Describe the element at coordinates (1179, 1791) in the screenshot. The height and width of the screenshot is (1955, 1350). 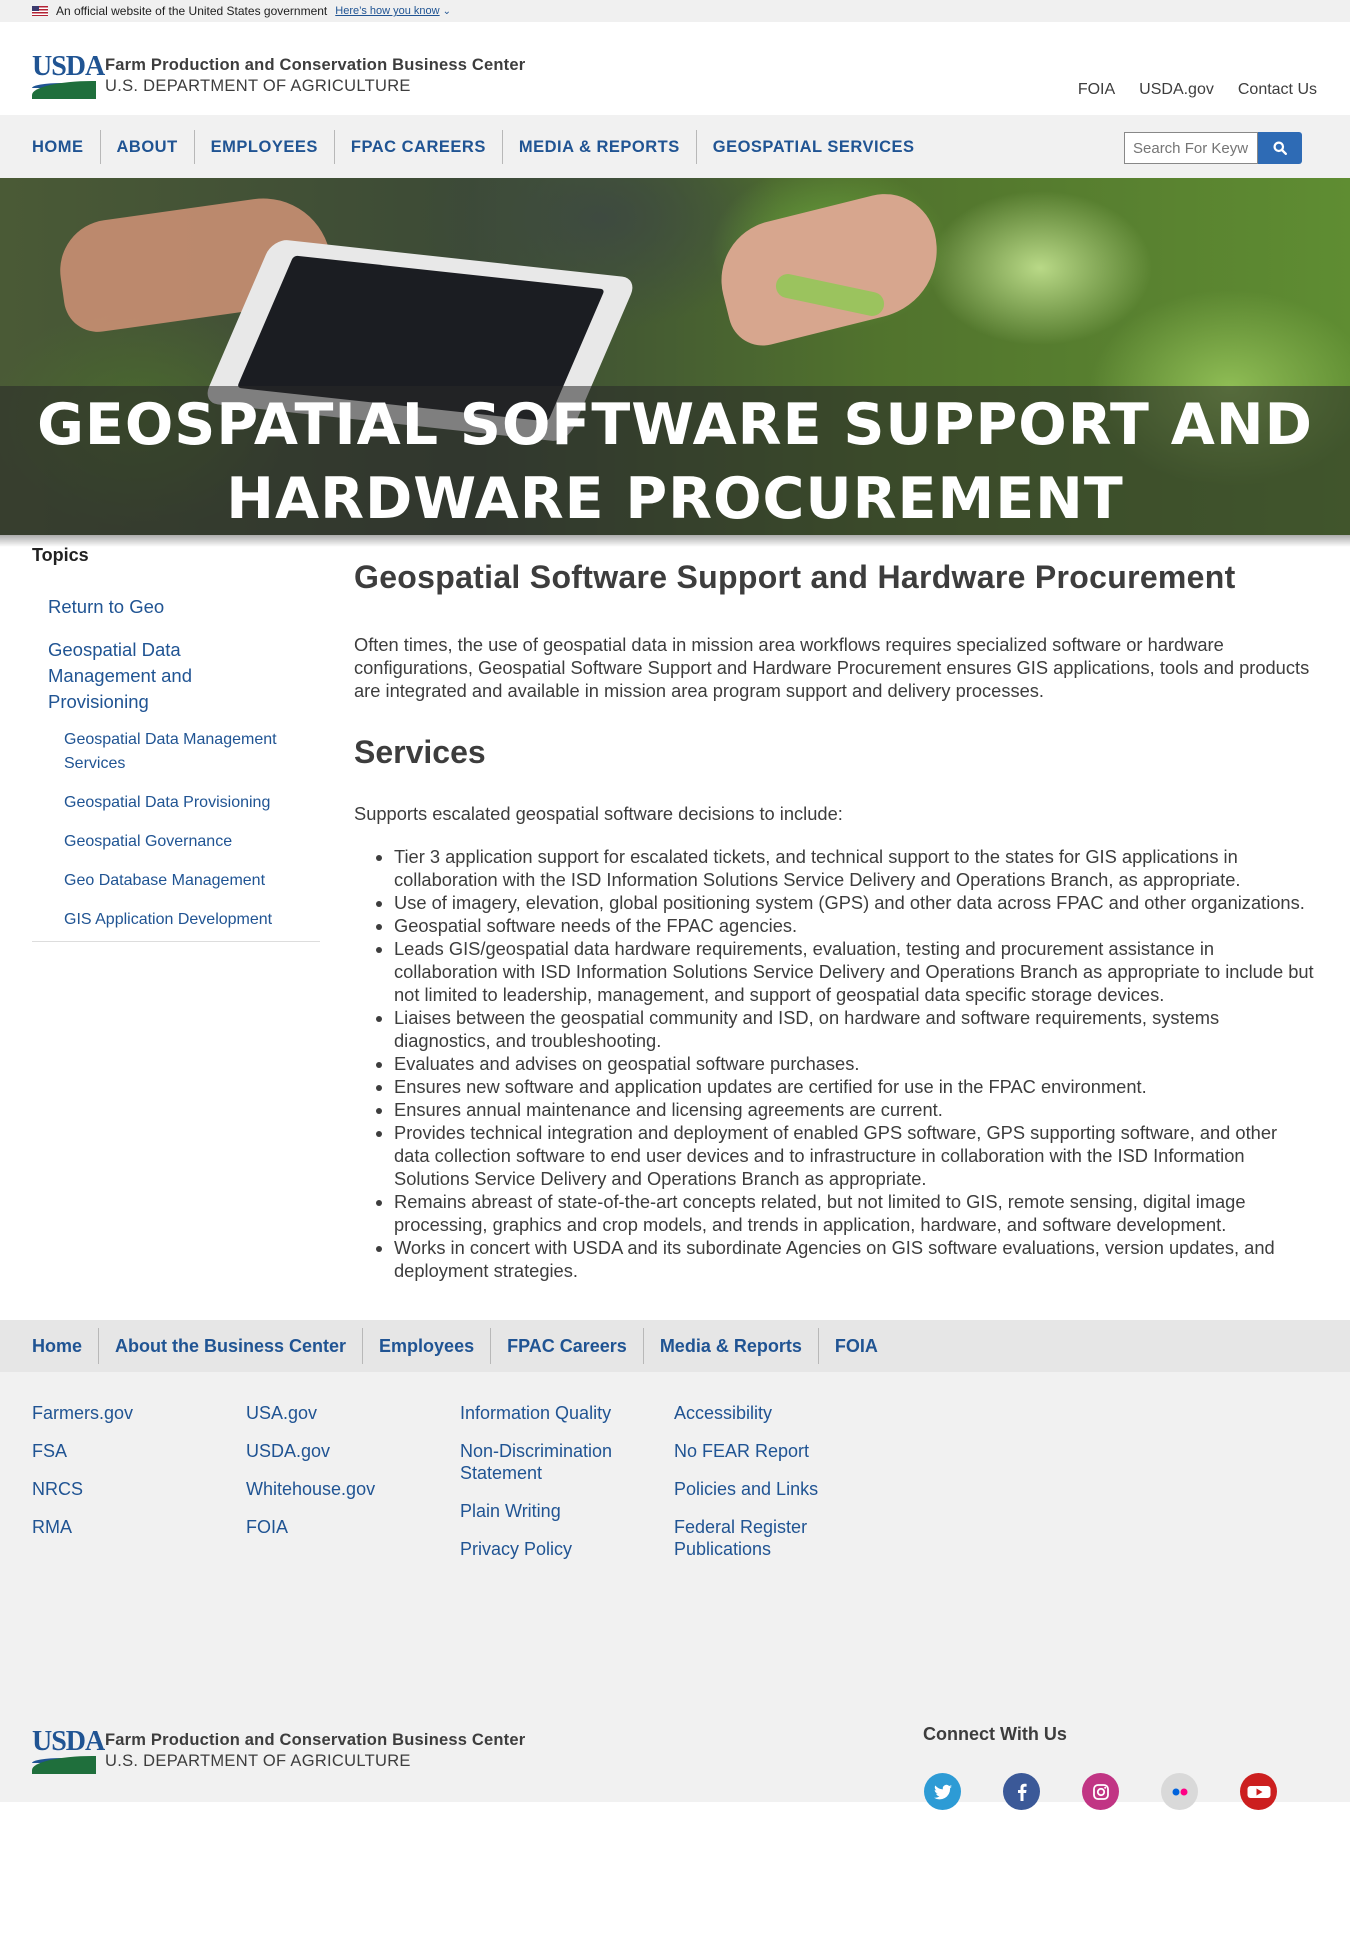
I see `flickr-icon` at that location.